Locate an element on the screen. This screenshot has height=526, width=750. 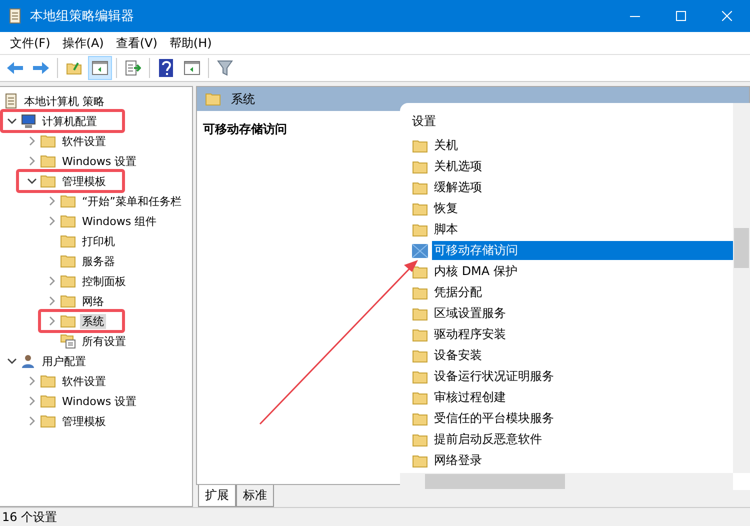
policy-icon is located at coordinates (420, 251).